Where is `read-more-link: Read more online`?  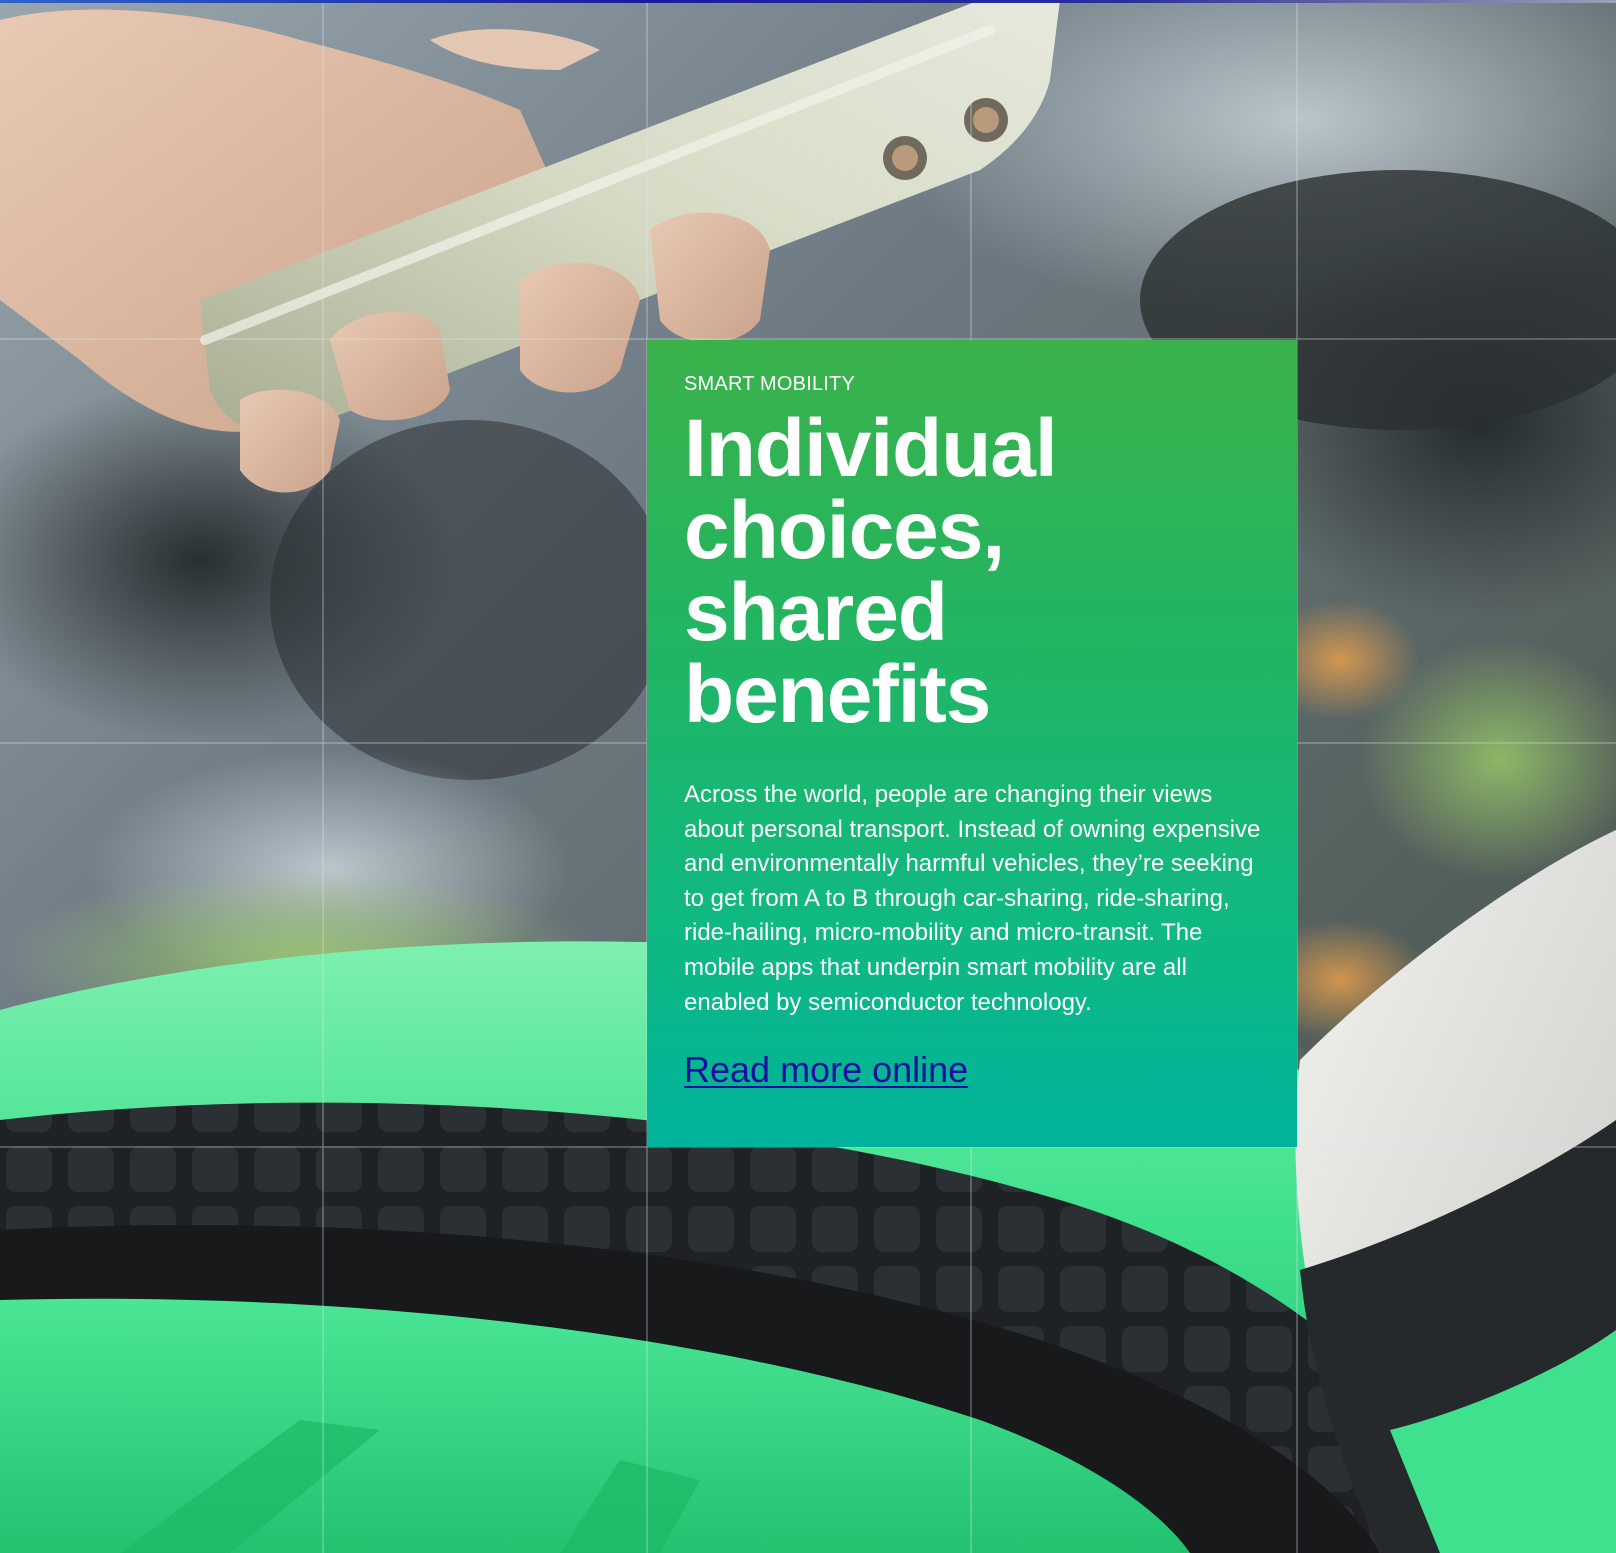 read-more-link: Read more online is located at coordinates (826, 1070).